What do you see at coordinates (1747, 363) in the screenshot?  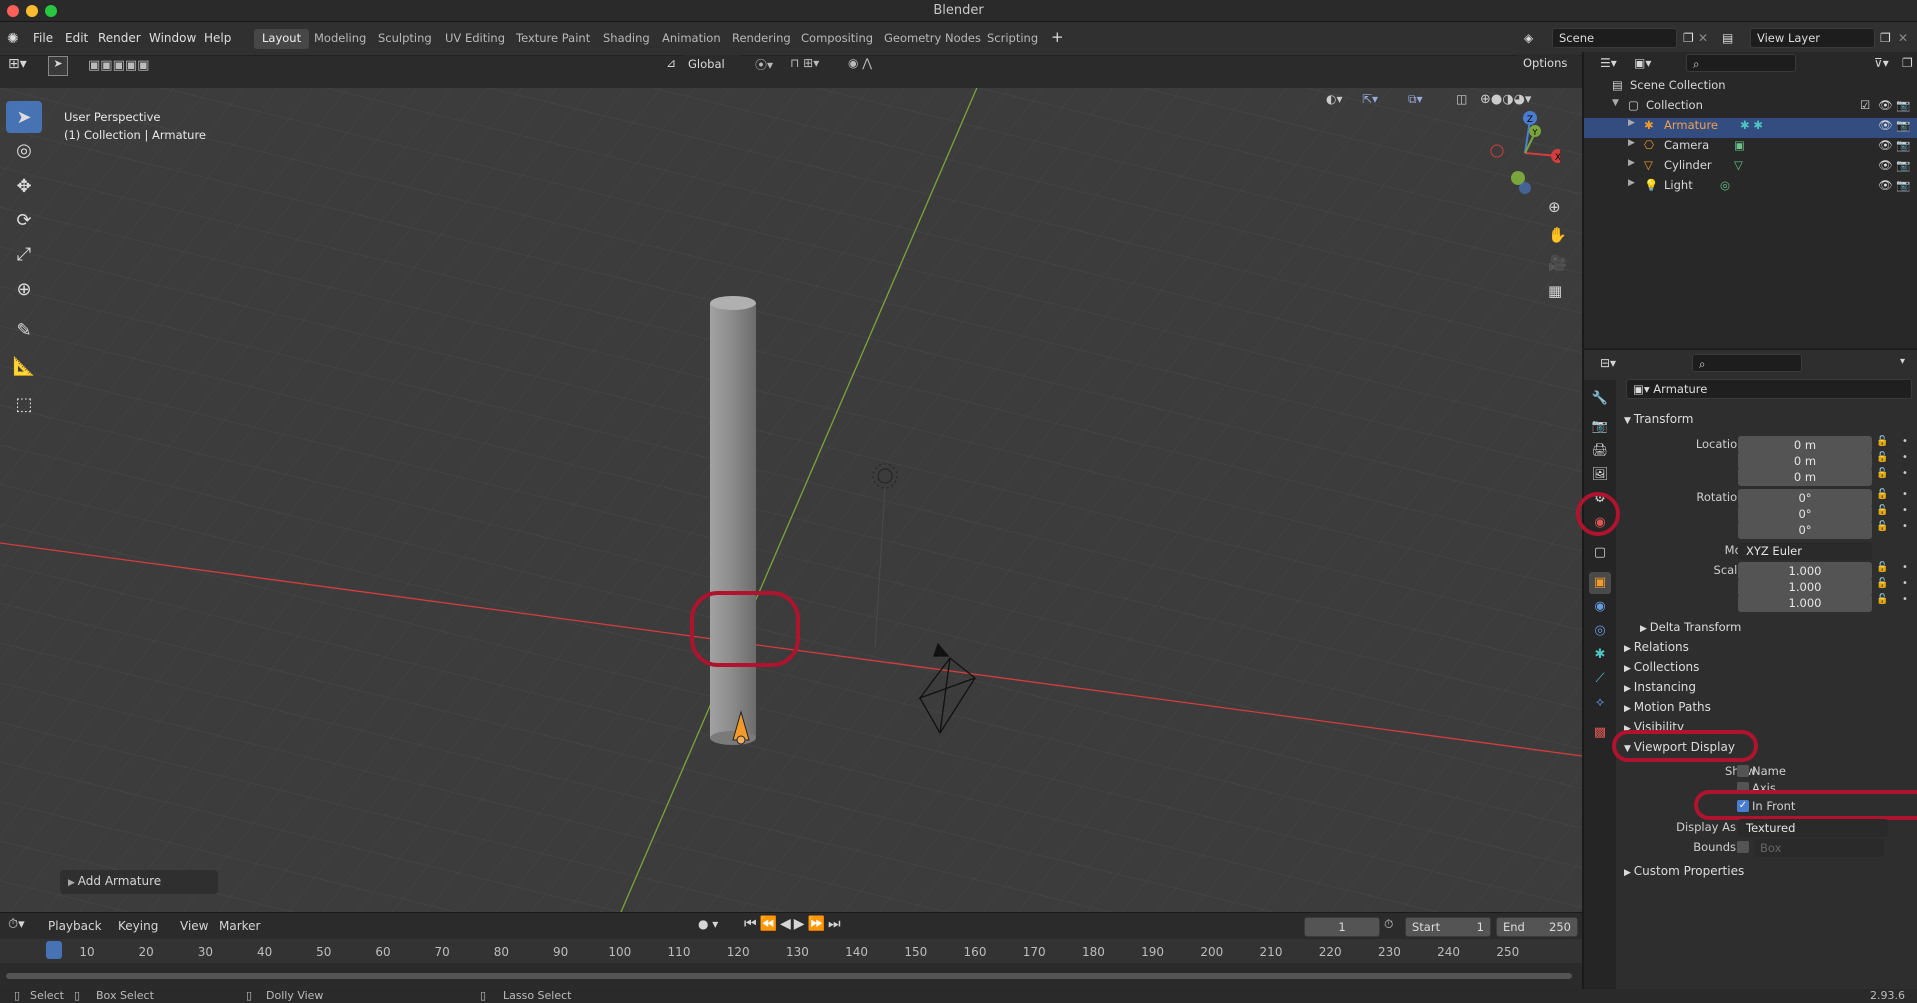 I see `properties-search: ⌕` at bounding box center [1747, 363].